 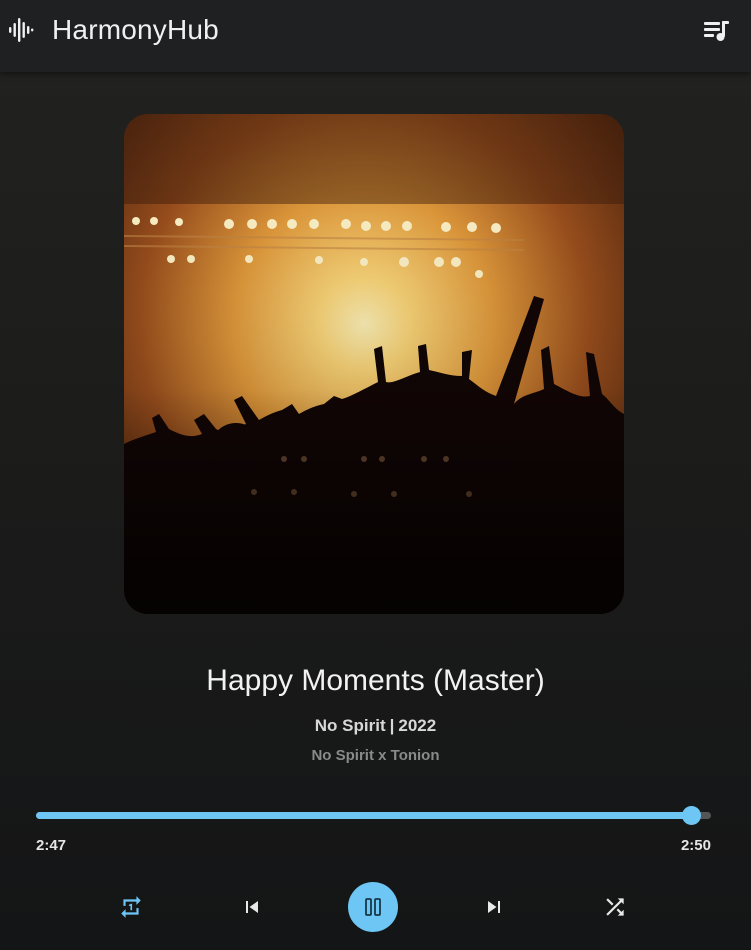 I want to click on previous-button, so click(x=252, y=907).